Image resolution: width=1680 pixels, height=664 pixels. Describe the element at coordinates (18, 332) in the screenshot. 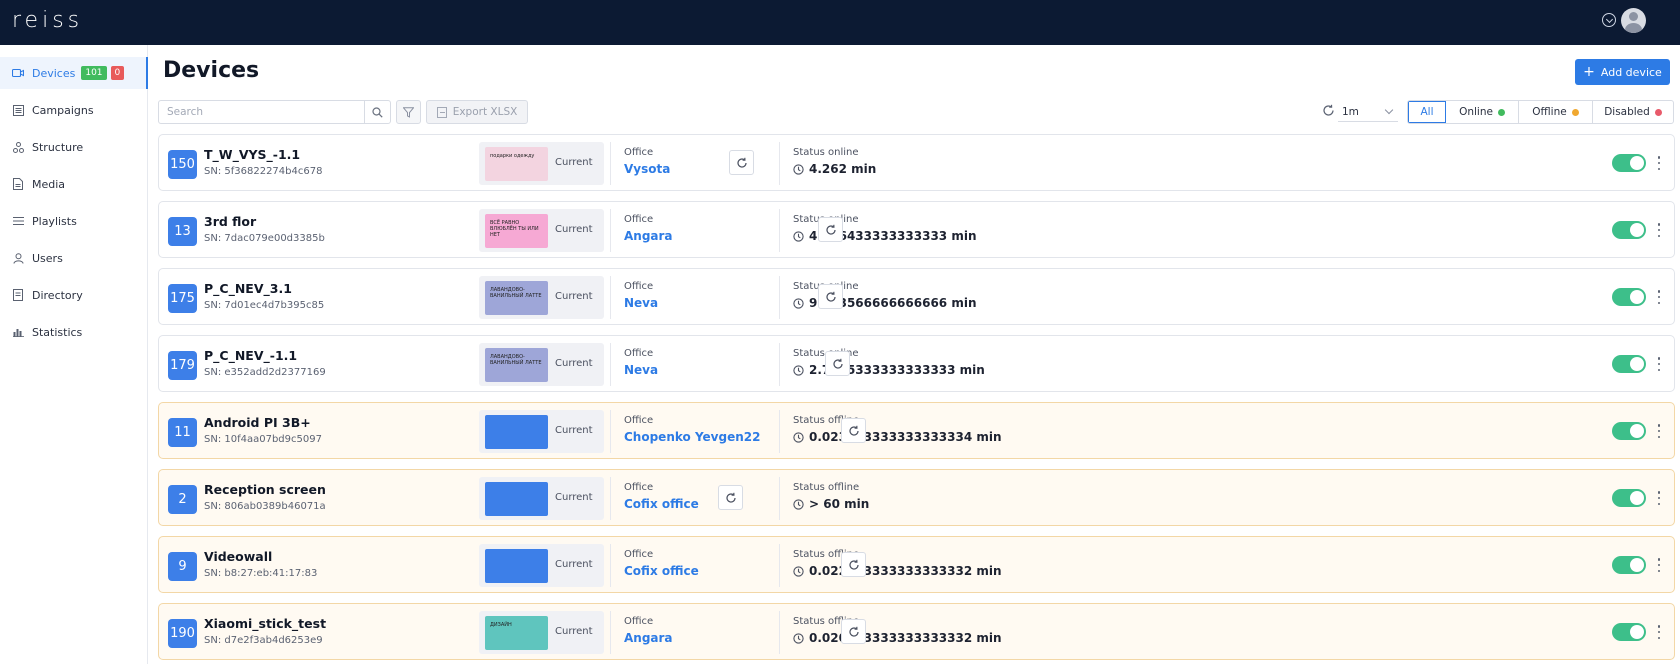

I see `statistics-icon` at that location.